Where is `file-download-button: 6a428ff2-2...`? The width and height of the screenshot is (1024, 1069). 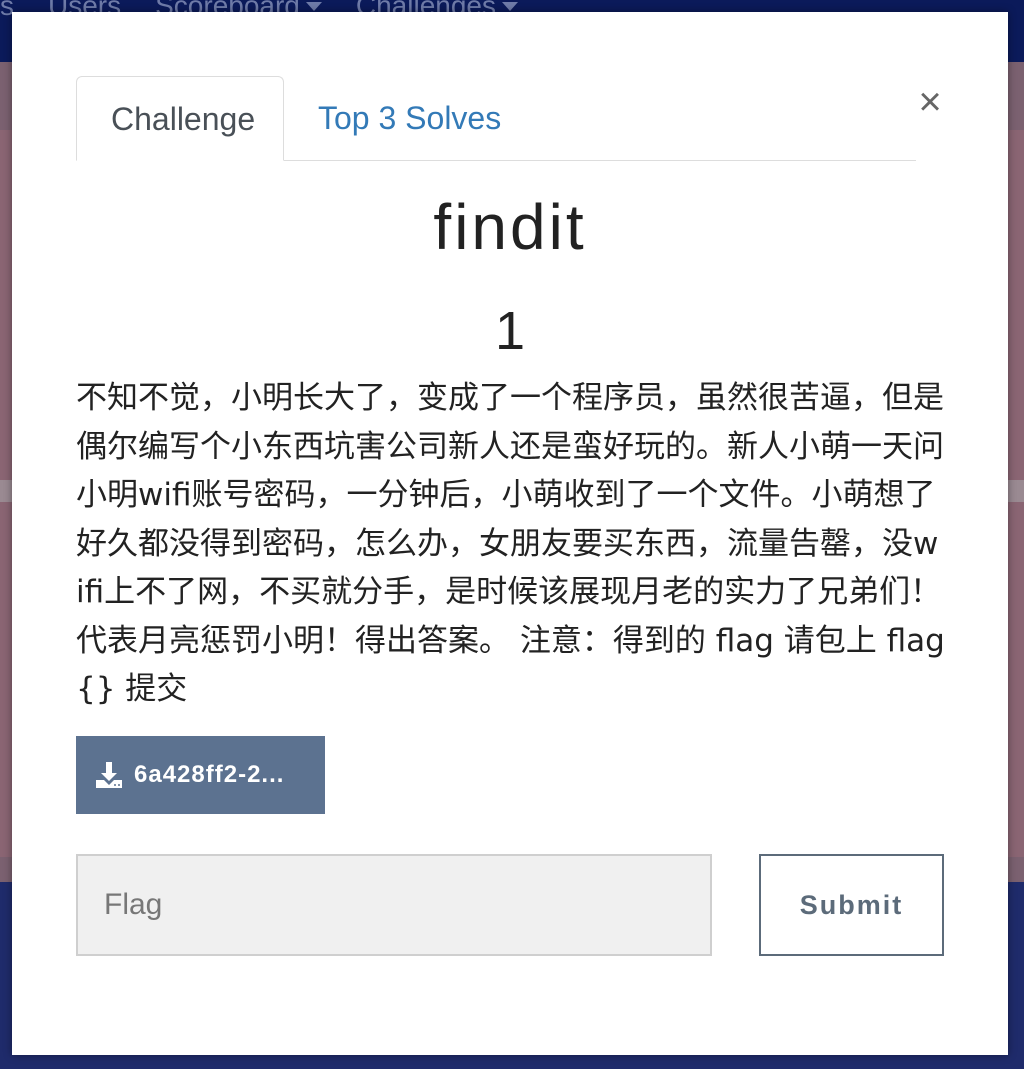 file-download-button: 6a428ff2-2... is located at coordinates (200, 775).